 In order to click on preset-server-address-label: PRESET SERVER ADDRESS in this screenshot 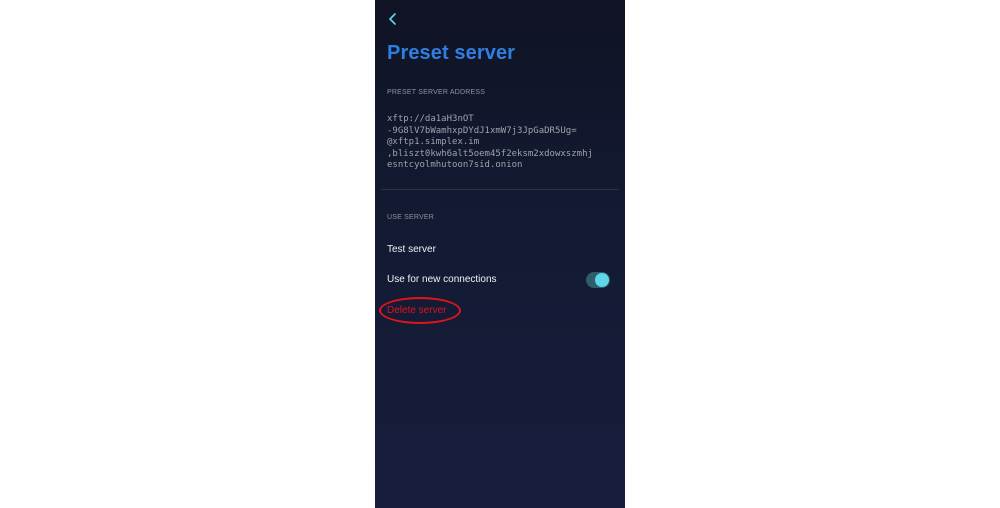, I will do `click(436, 92)`.